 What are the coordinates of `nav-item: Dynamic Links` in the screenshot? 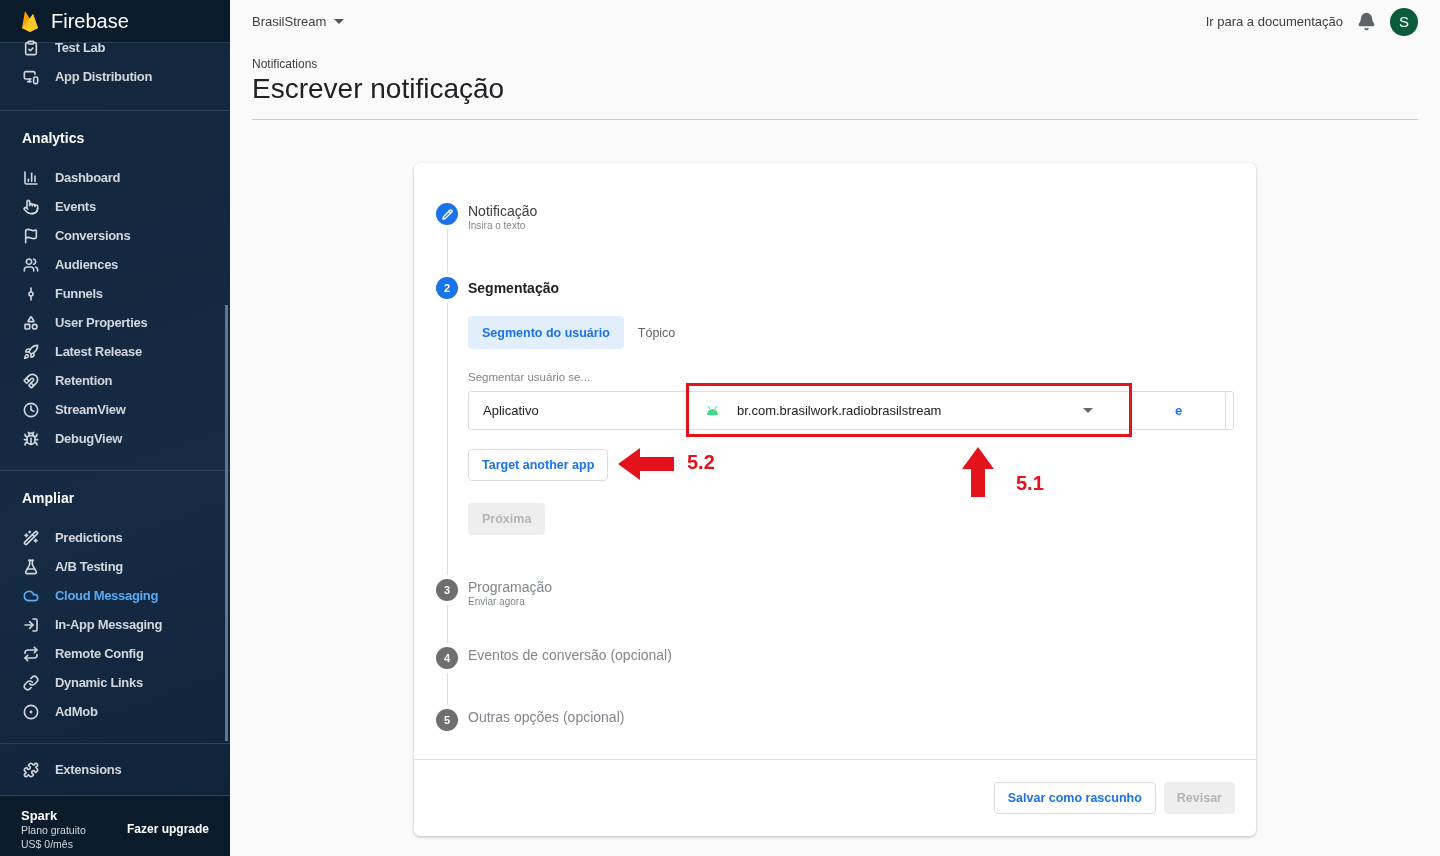 It's located at (115, 682).